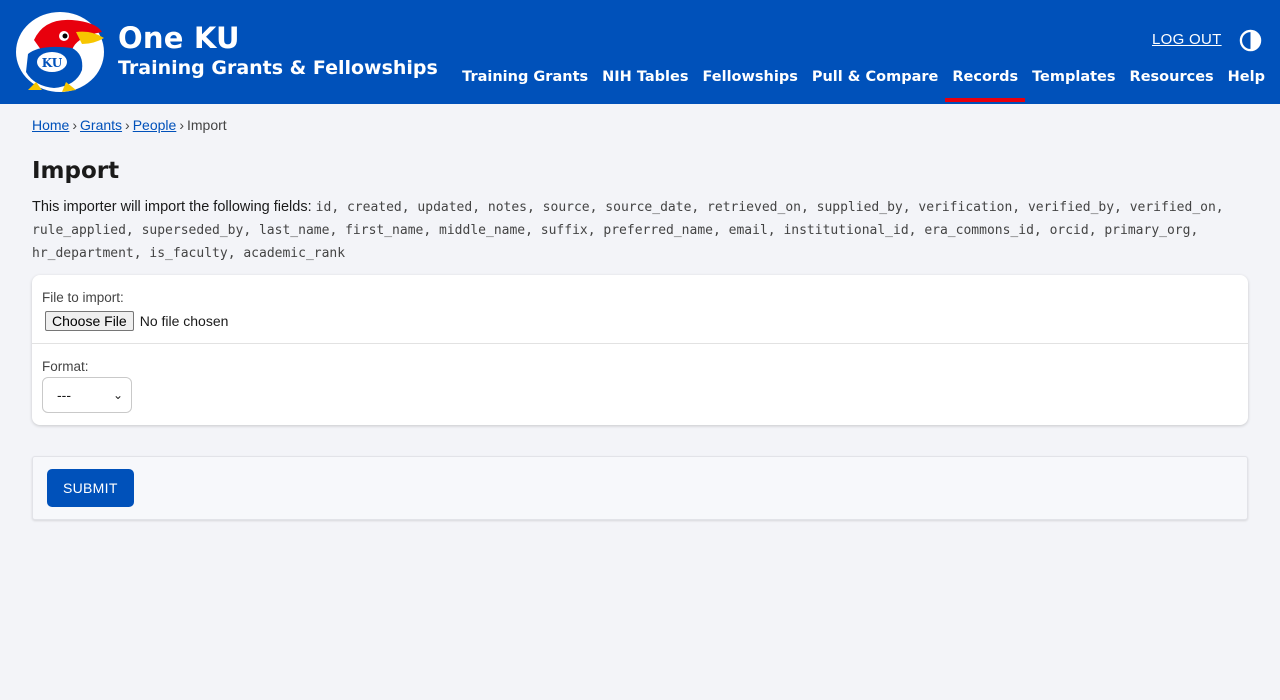 This screenshot has width=1280, height=700. I want to click on breadcrumb-grants: Grants, so click(101, 125).